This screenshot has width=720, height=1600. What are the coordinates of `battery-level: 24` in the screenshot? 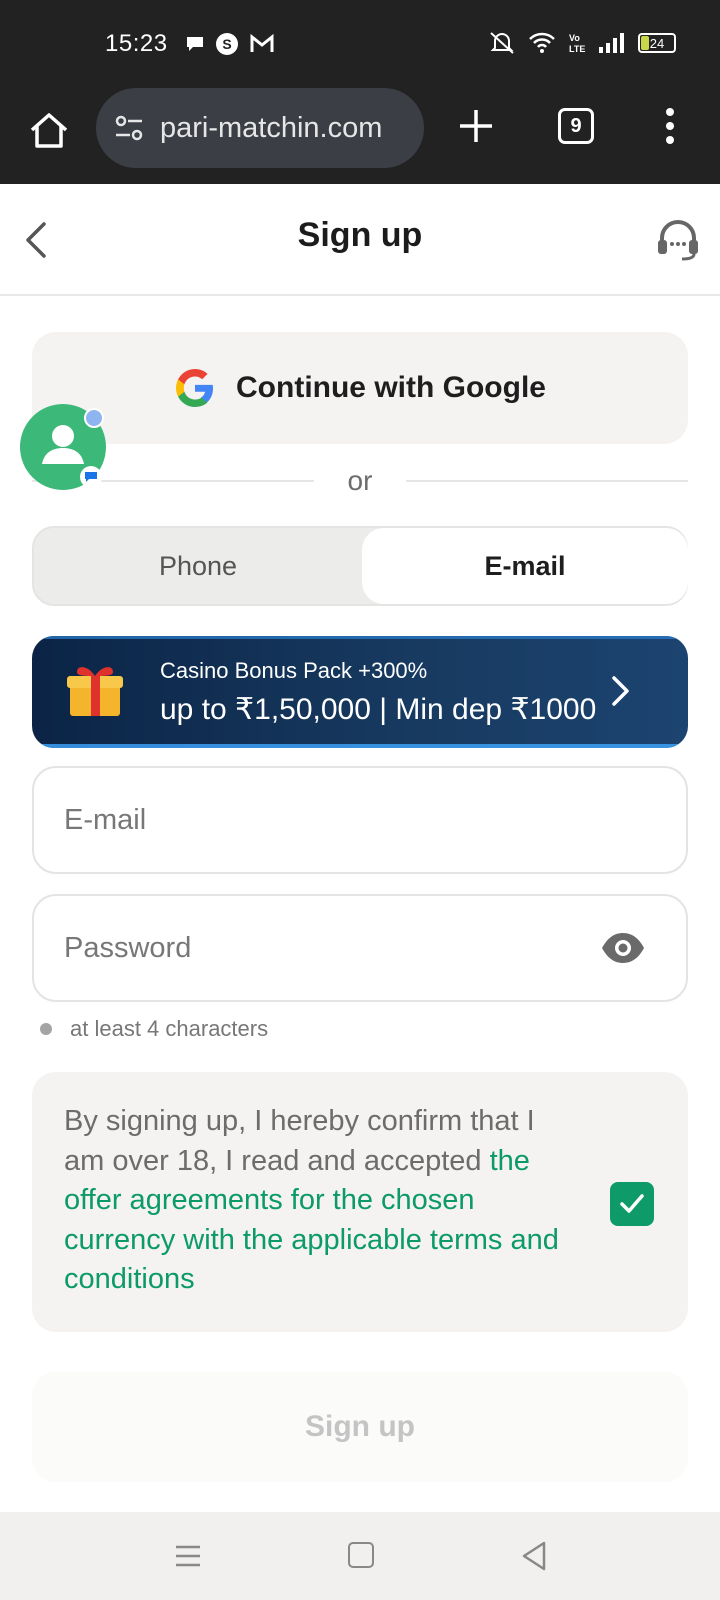 It's located at (657, 43).